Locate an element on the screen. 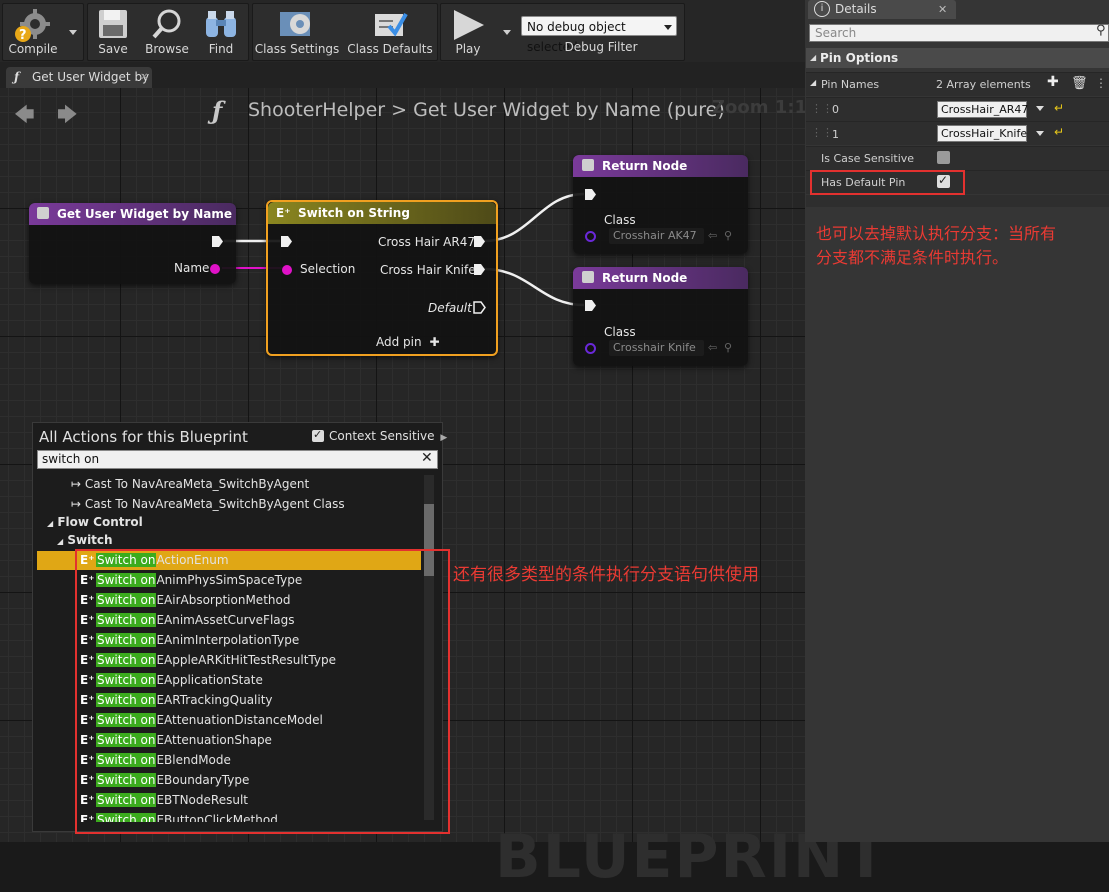 The height and width of the screenshot is (892, 1109). actions-search-input: switch on ✕ is located at coordinates (237, 459).